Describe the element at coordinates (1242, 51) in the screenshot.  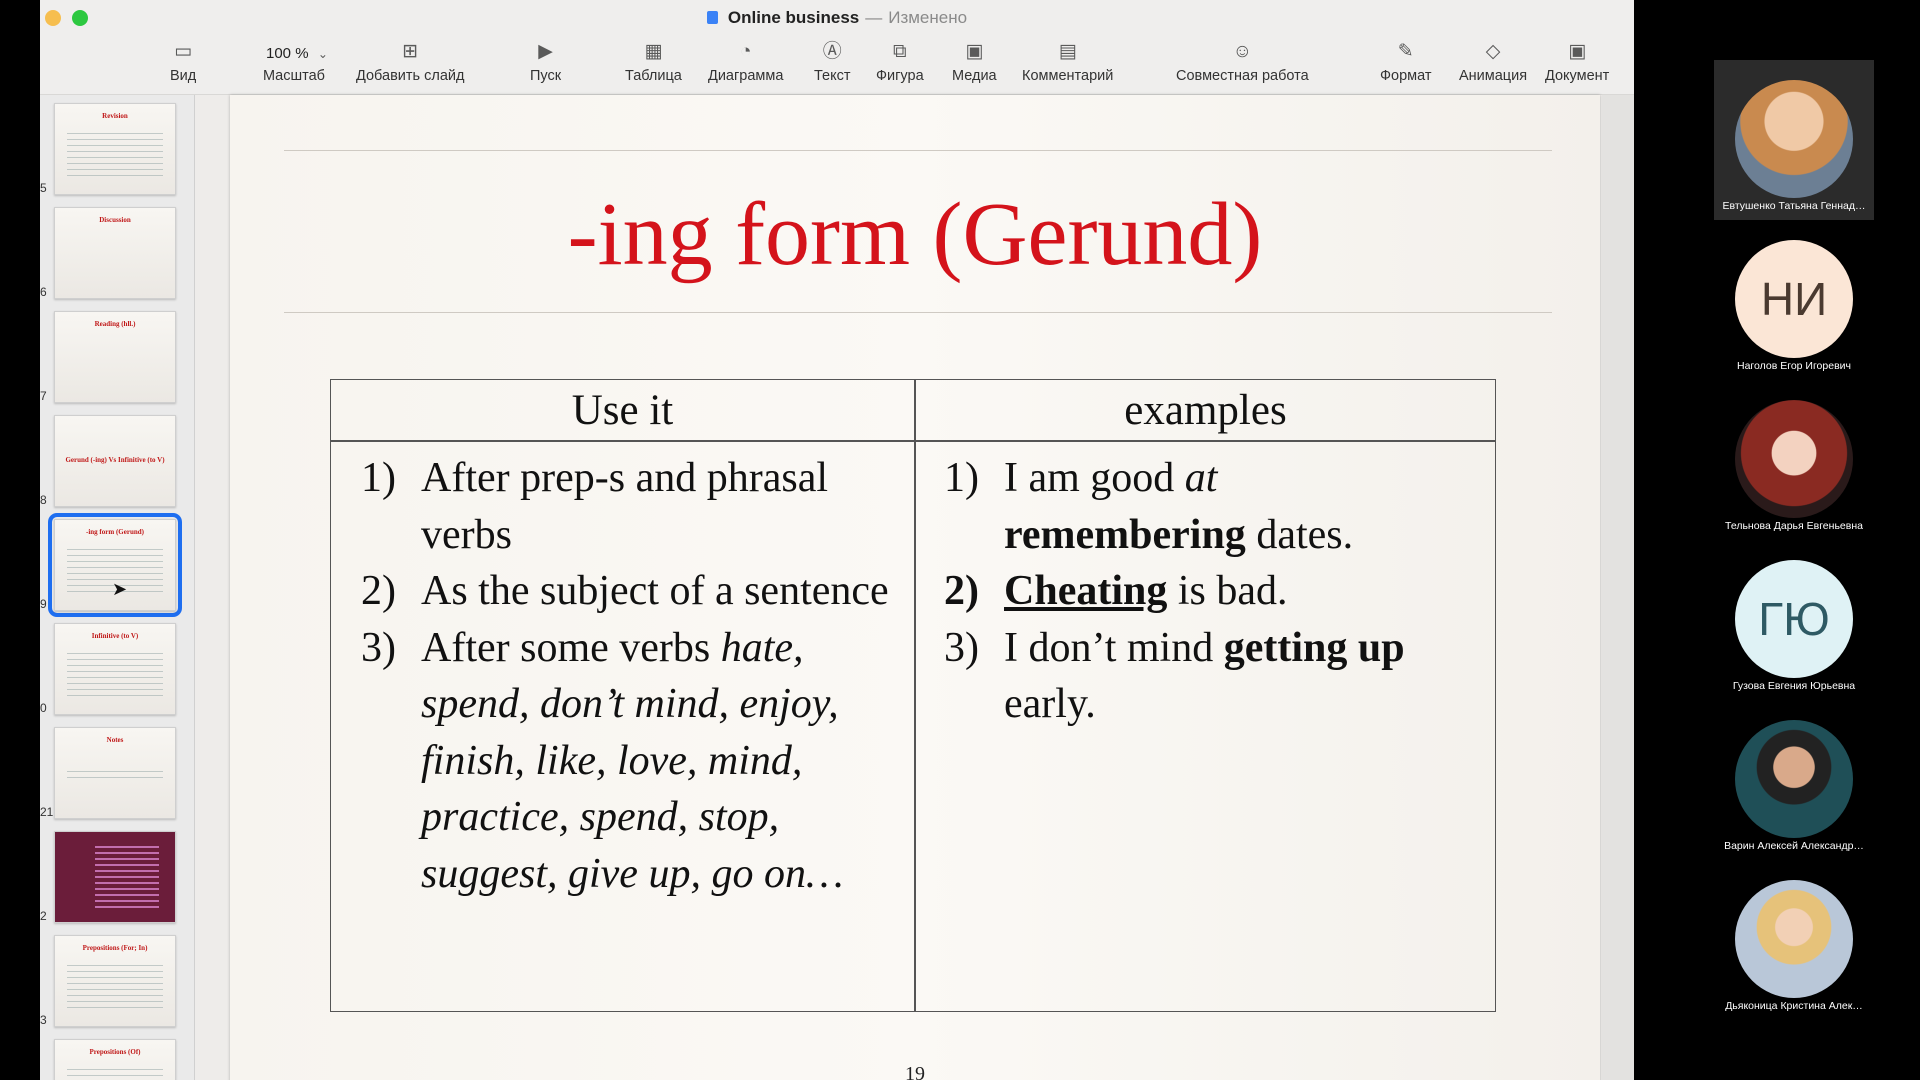
I see `collaborate-icon: ☺` at that location.